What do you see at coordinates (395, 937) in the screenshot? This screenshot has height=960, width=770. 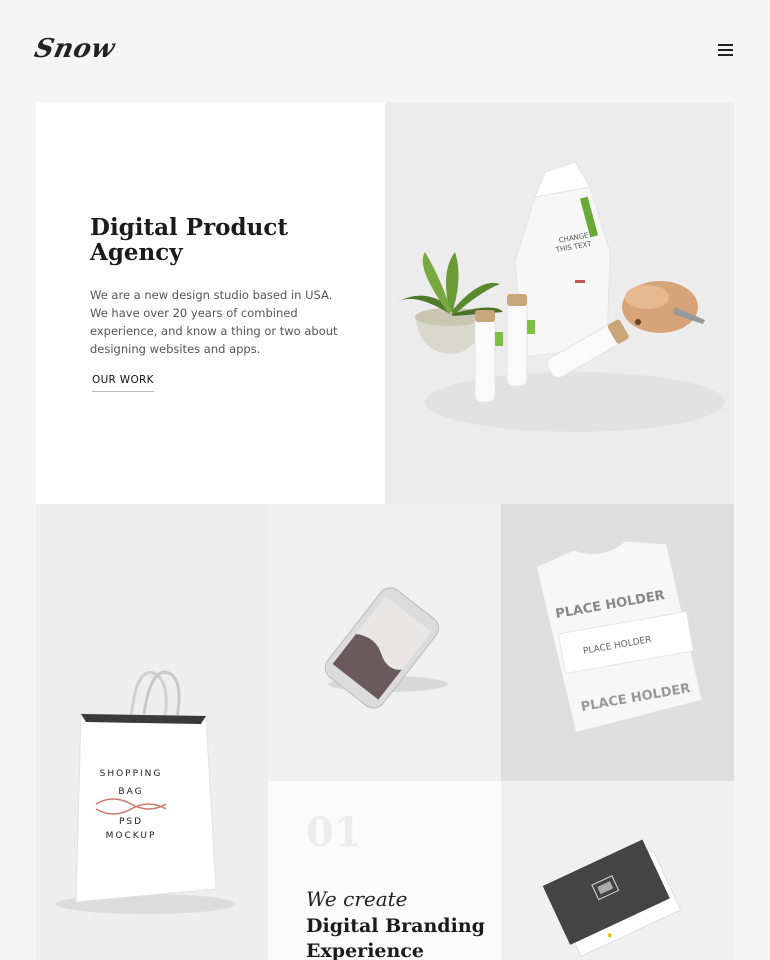 I see `service-title: Digital Branding Experience` at bounding box center [395, 937].